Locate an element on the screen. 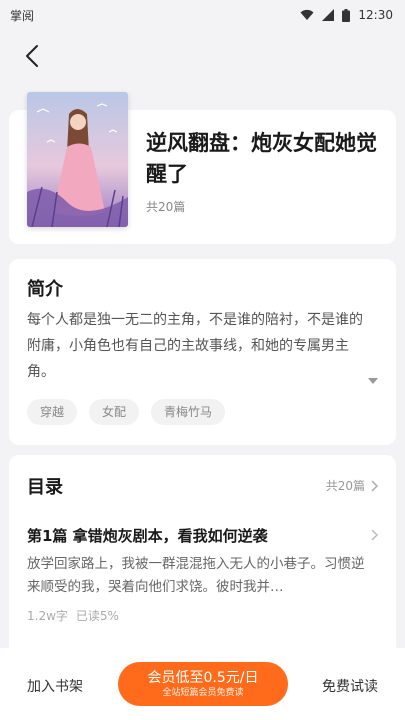 This screenshot has width=405, height=720. back-arrow-icon is located at coordinates (32, 56).